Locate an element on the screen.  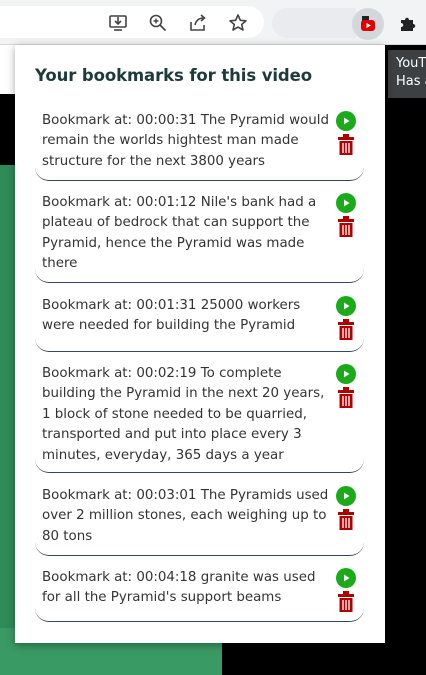
install-app-icon is located at coordinates (118, 23).